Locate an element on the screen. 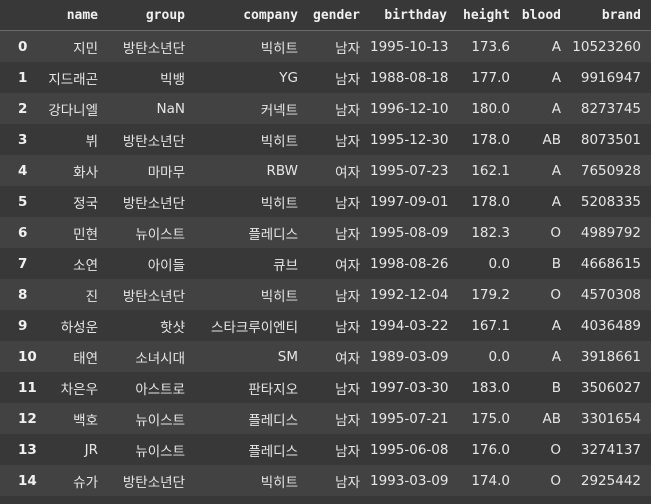 Image resolution: width=651 pixels, height=504 pixels. column-header-blood: blood is located at coordinates (545, 15).